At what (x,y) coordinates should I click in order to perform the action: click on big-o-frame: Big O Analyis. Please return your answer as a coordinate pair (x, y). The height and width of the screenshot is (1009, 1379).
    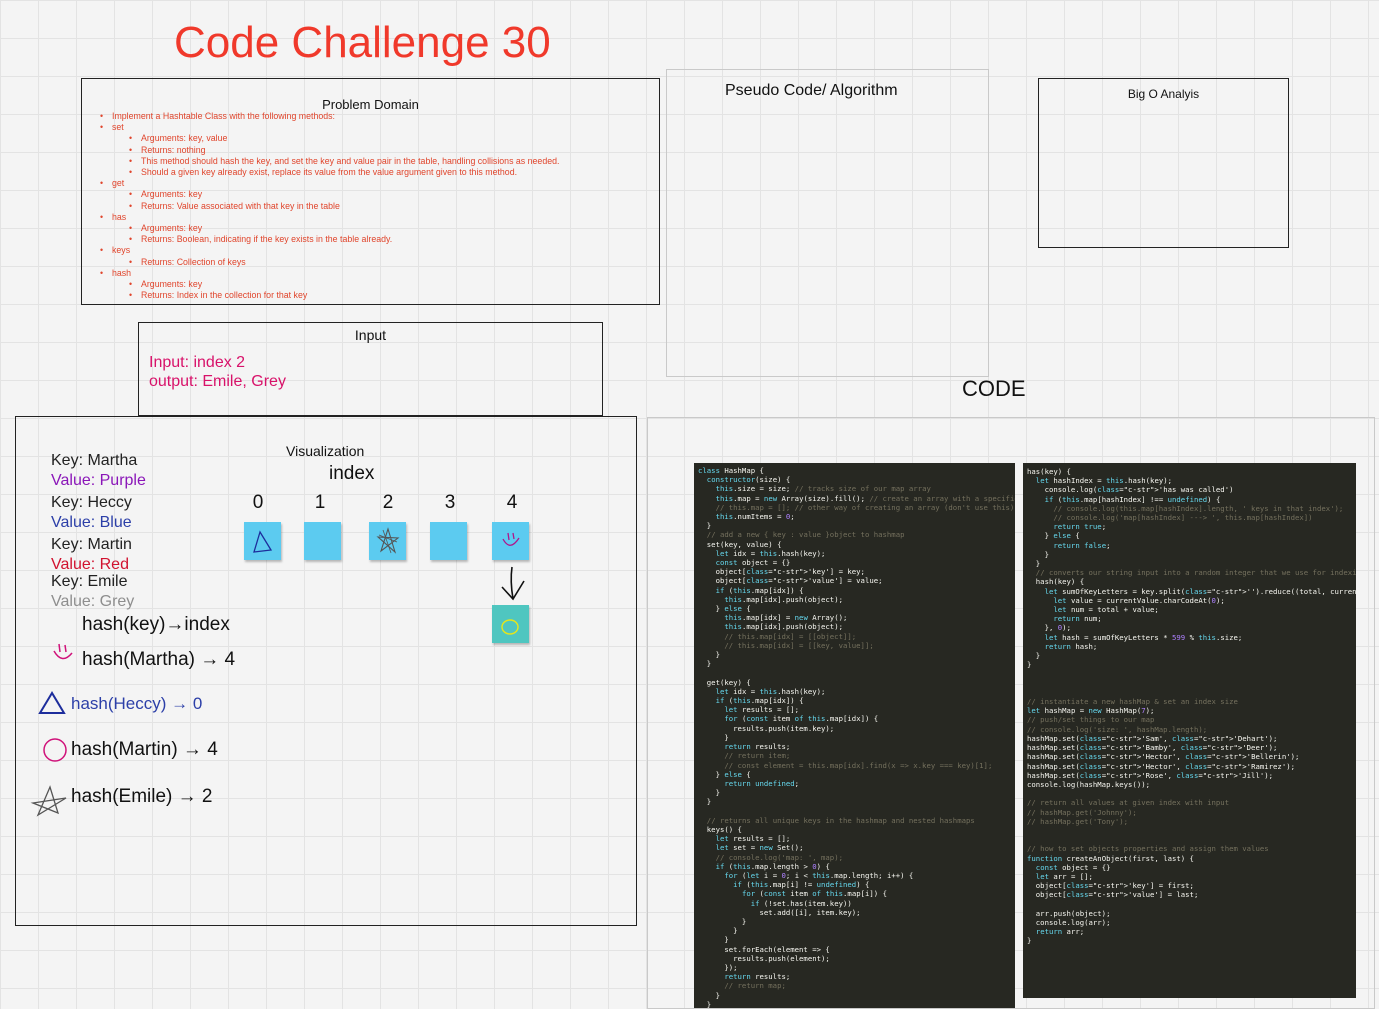
    Looking at the image, I should click on (1163, 163).